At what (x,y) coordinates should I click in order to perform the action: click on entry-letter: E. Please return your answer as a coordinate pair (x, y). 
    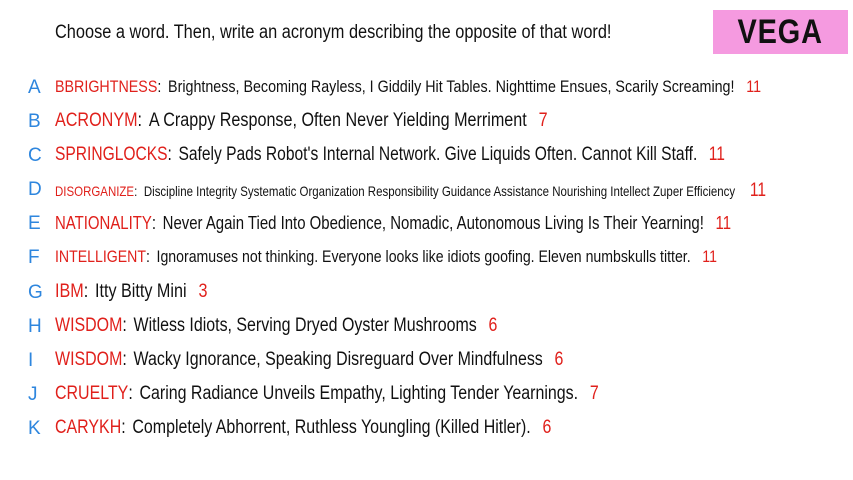
    Looking at the image, I should click on (34, 223).